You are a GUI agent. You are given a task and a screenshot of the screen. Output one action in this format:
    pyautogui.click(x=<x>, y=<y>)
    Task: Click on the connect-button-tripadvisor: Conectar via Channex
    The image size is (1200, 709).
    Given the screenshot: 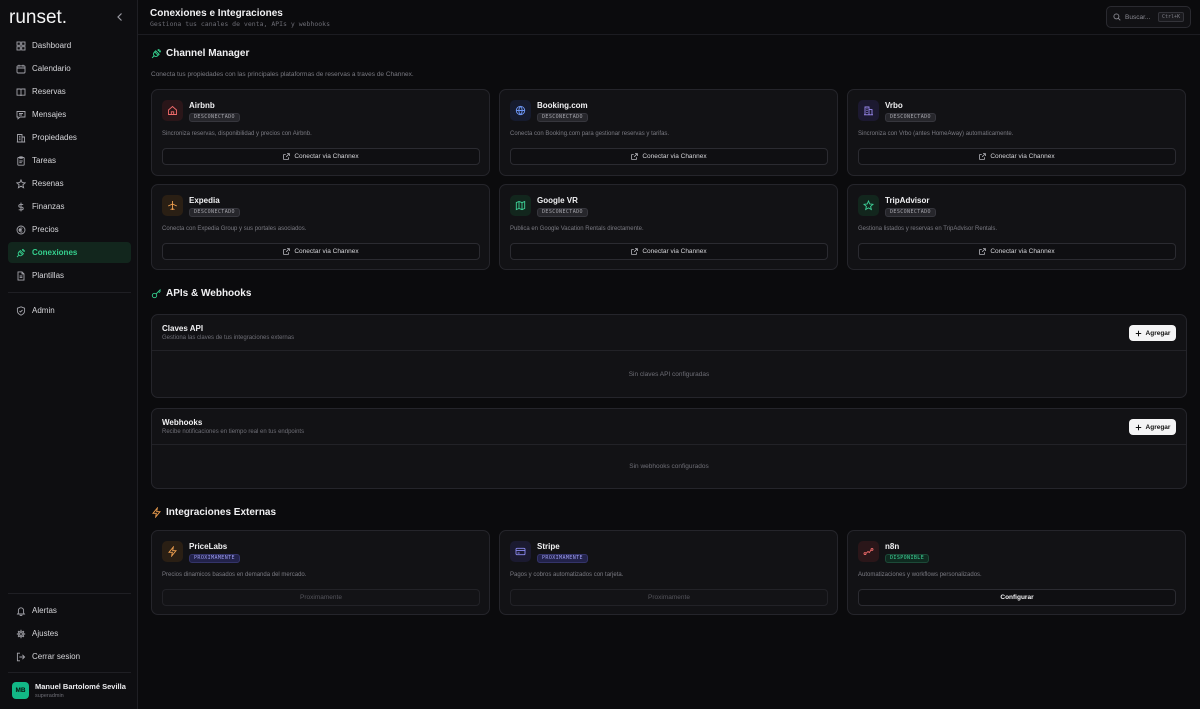 What is the action you would take?
    pyautogui.click(x=1017, y=251)
    